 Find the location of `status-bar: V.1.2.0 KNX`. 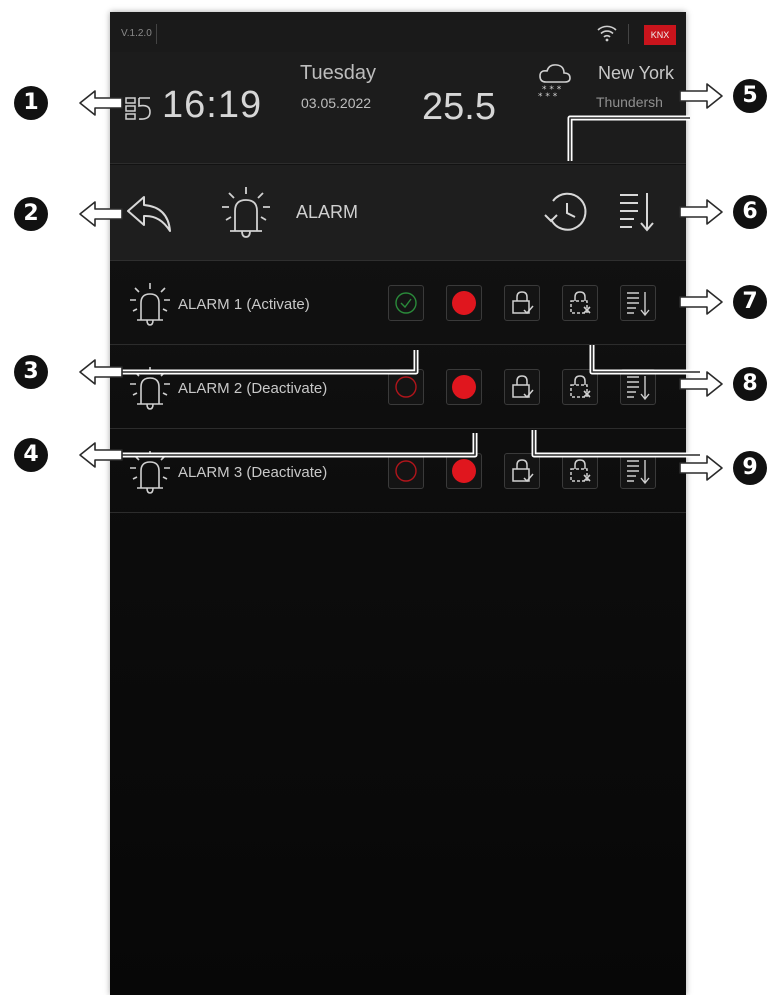

status-bar: V.1.2.0 KNX is located at coordinates (398, 32).